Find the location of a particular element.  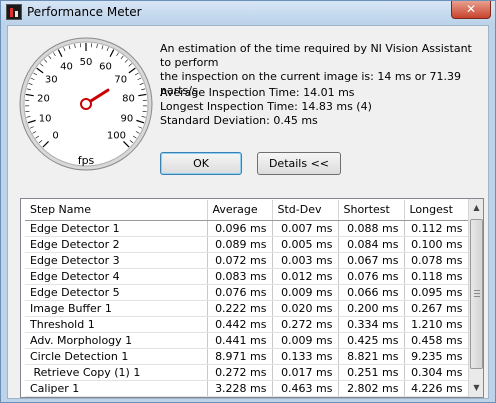

timing-cell: 0.072 ms is located at coordinates (240, 260).